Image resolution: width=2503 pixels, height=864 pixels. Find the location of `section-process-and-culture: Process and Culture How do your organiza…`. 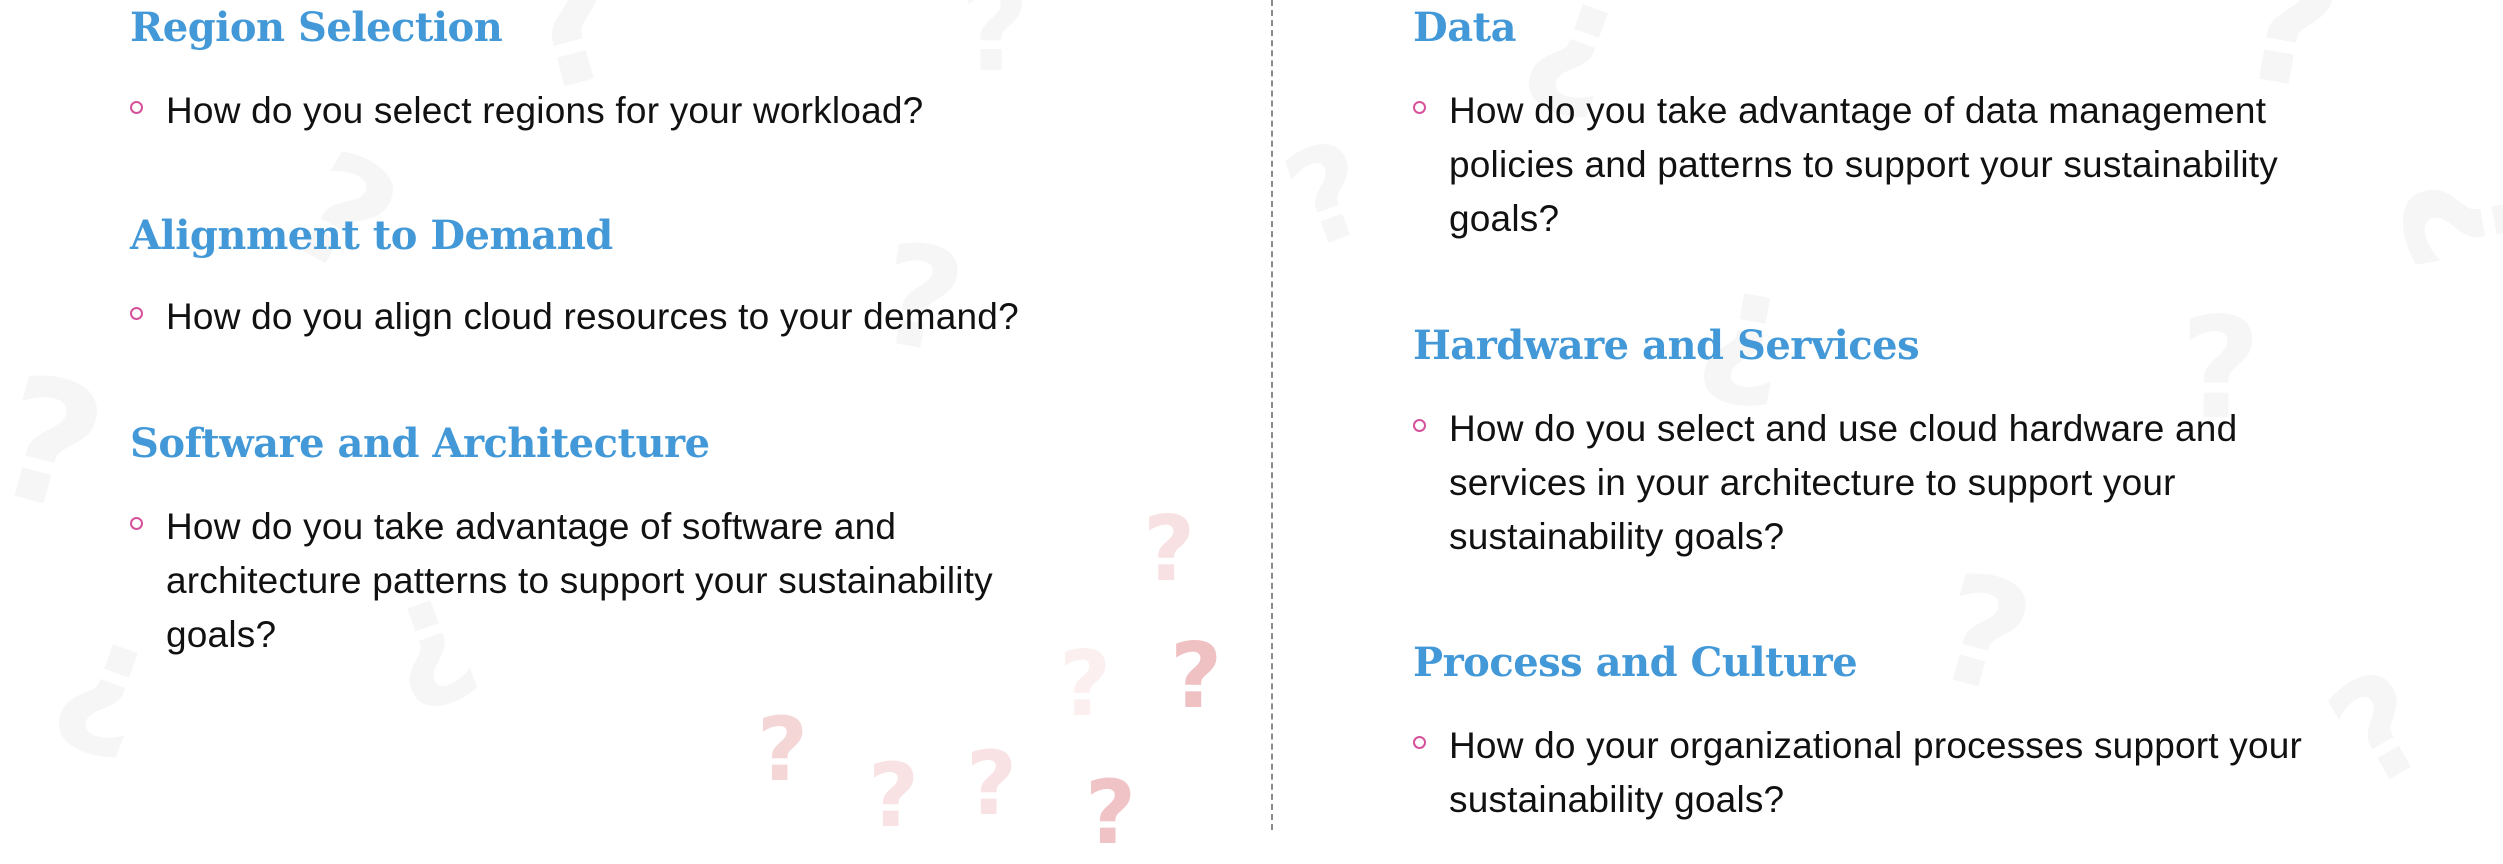

section-process-and-culture: Process and Culture How do your organiza… is located at coordinates (1938, 731).